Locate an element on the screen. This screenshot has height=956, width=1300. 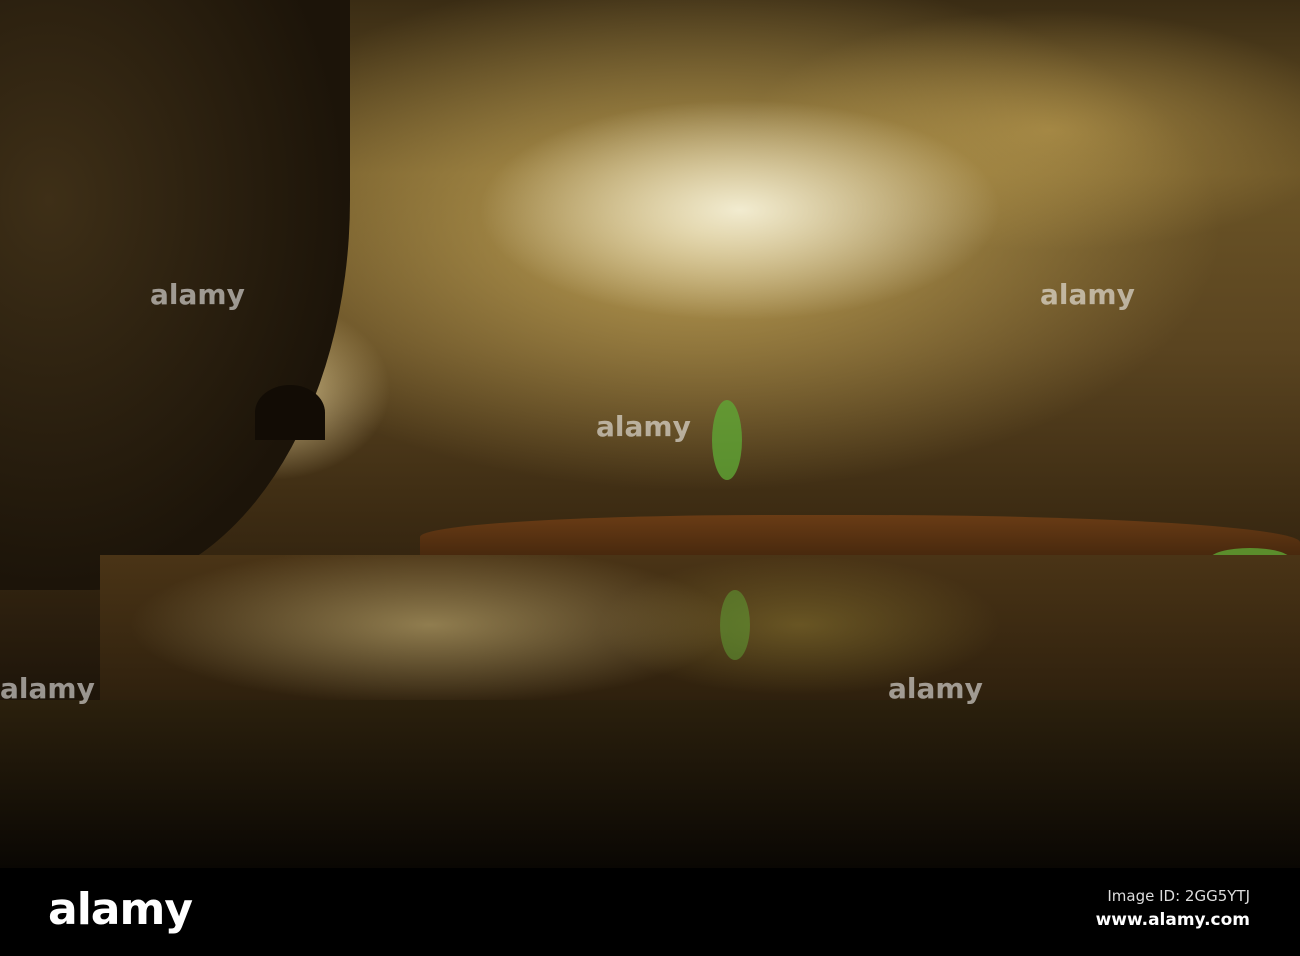
image-id: Image ID: 2GG5YTJ is located at coordinates (1178, 896).